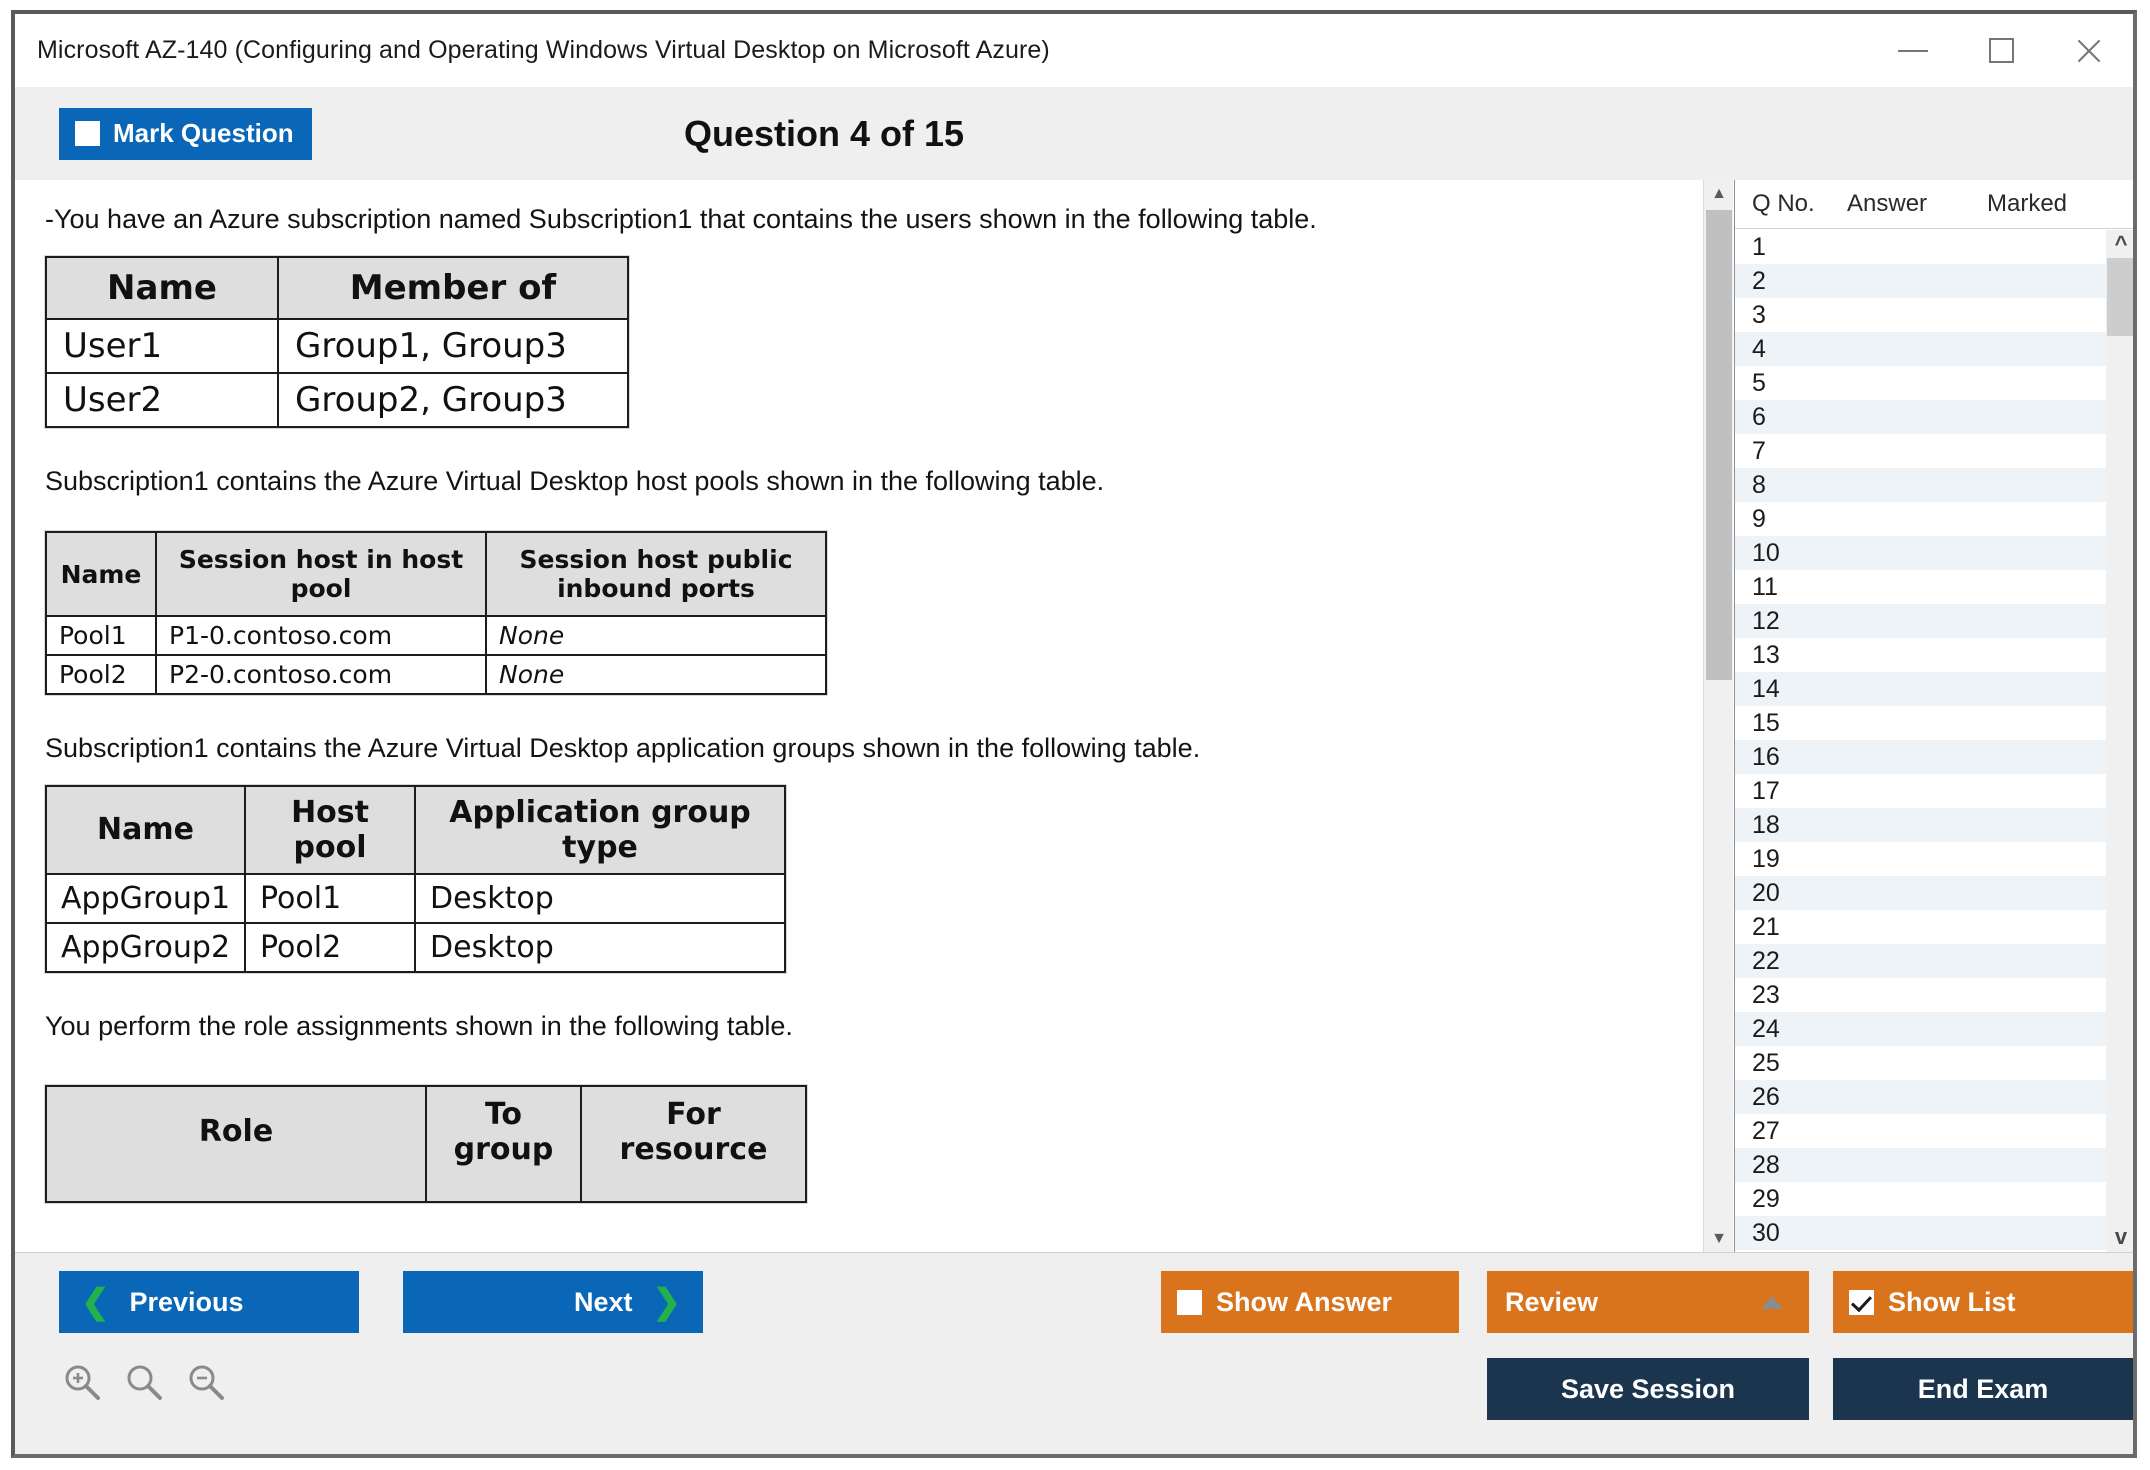 The height and width of the screenshot is (1470, 2150). I want to click on save-session-button: Save Session, so click(1648, 1389).